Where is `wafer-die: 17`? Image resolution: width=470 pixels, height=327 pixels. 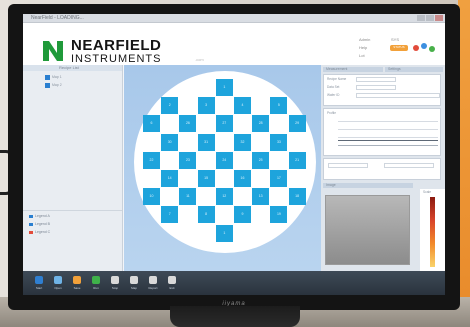
wafer-die: 17 is located at coordinates (279, 178).